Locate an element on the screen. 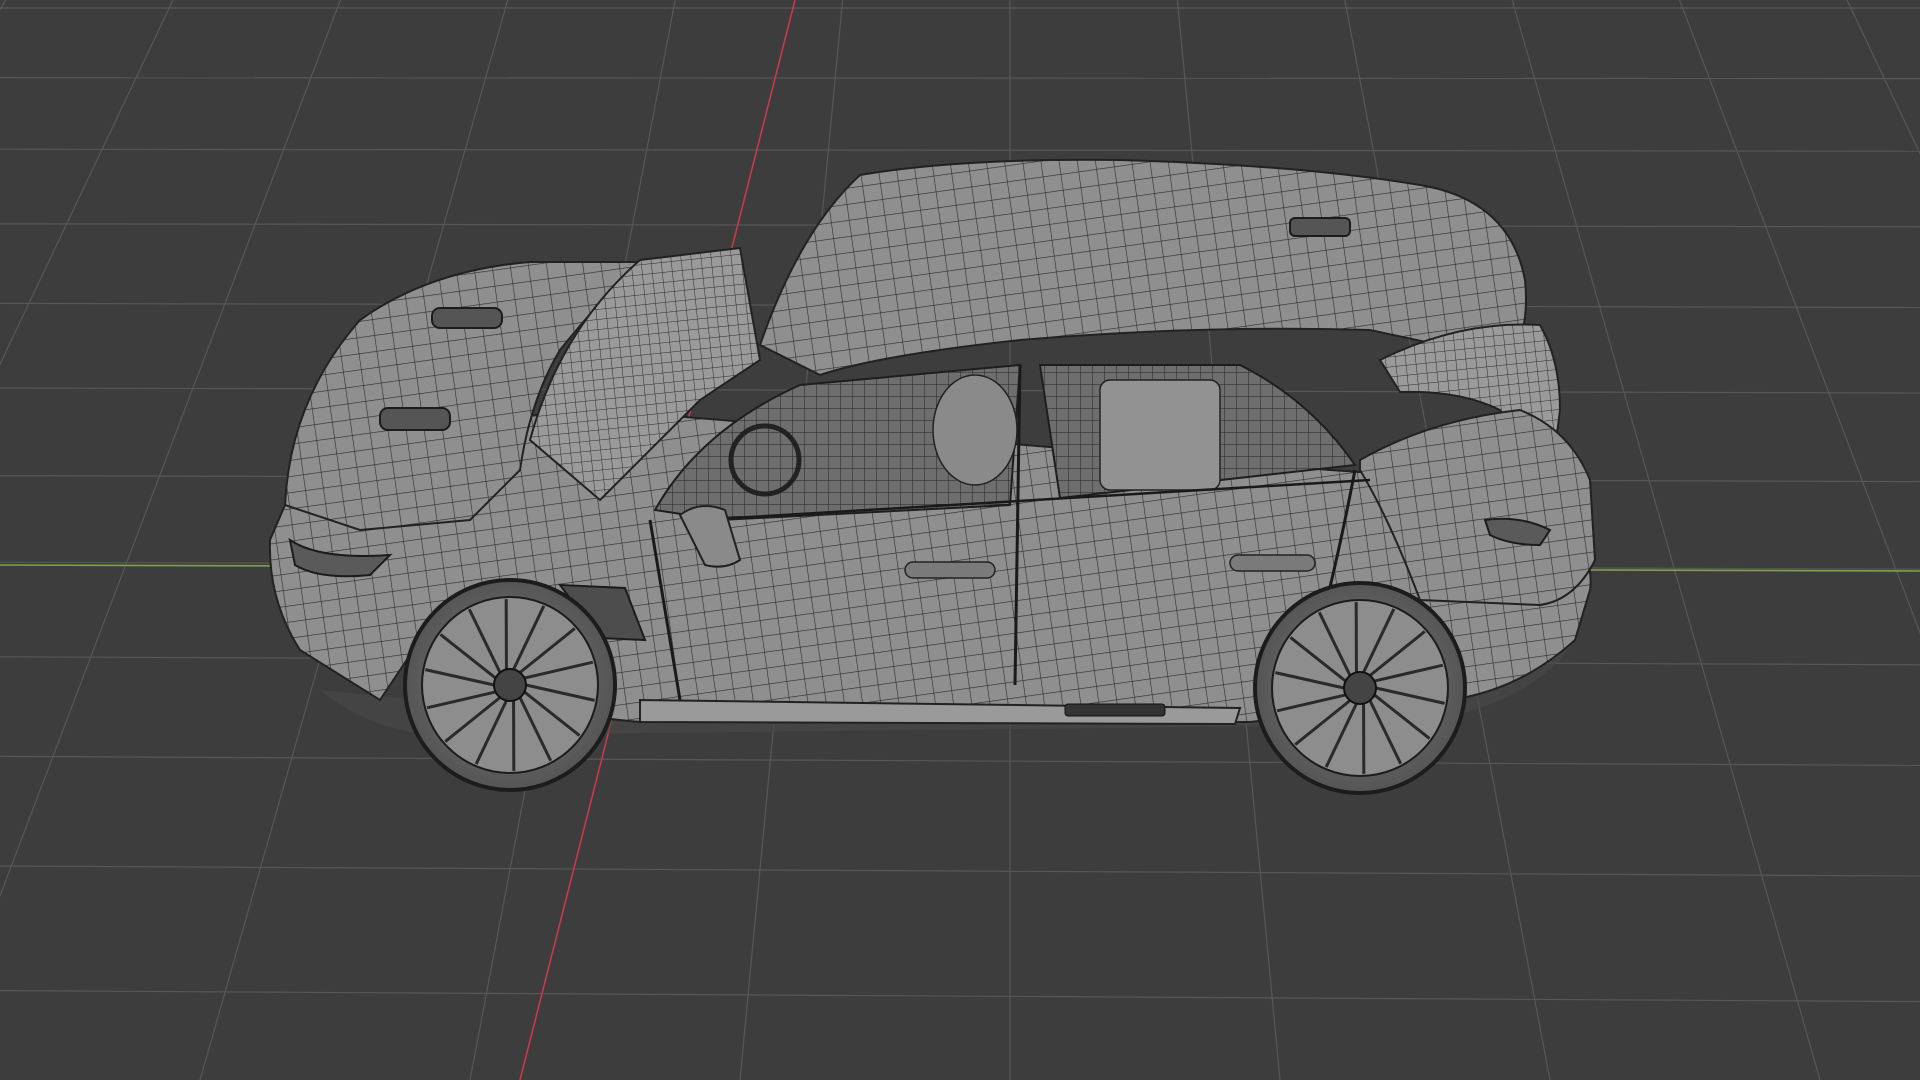 The width and height of the screenshot is (1920, 1080). front-wheel is located at coordinates (510, 685).